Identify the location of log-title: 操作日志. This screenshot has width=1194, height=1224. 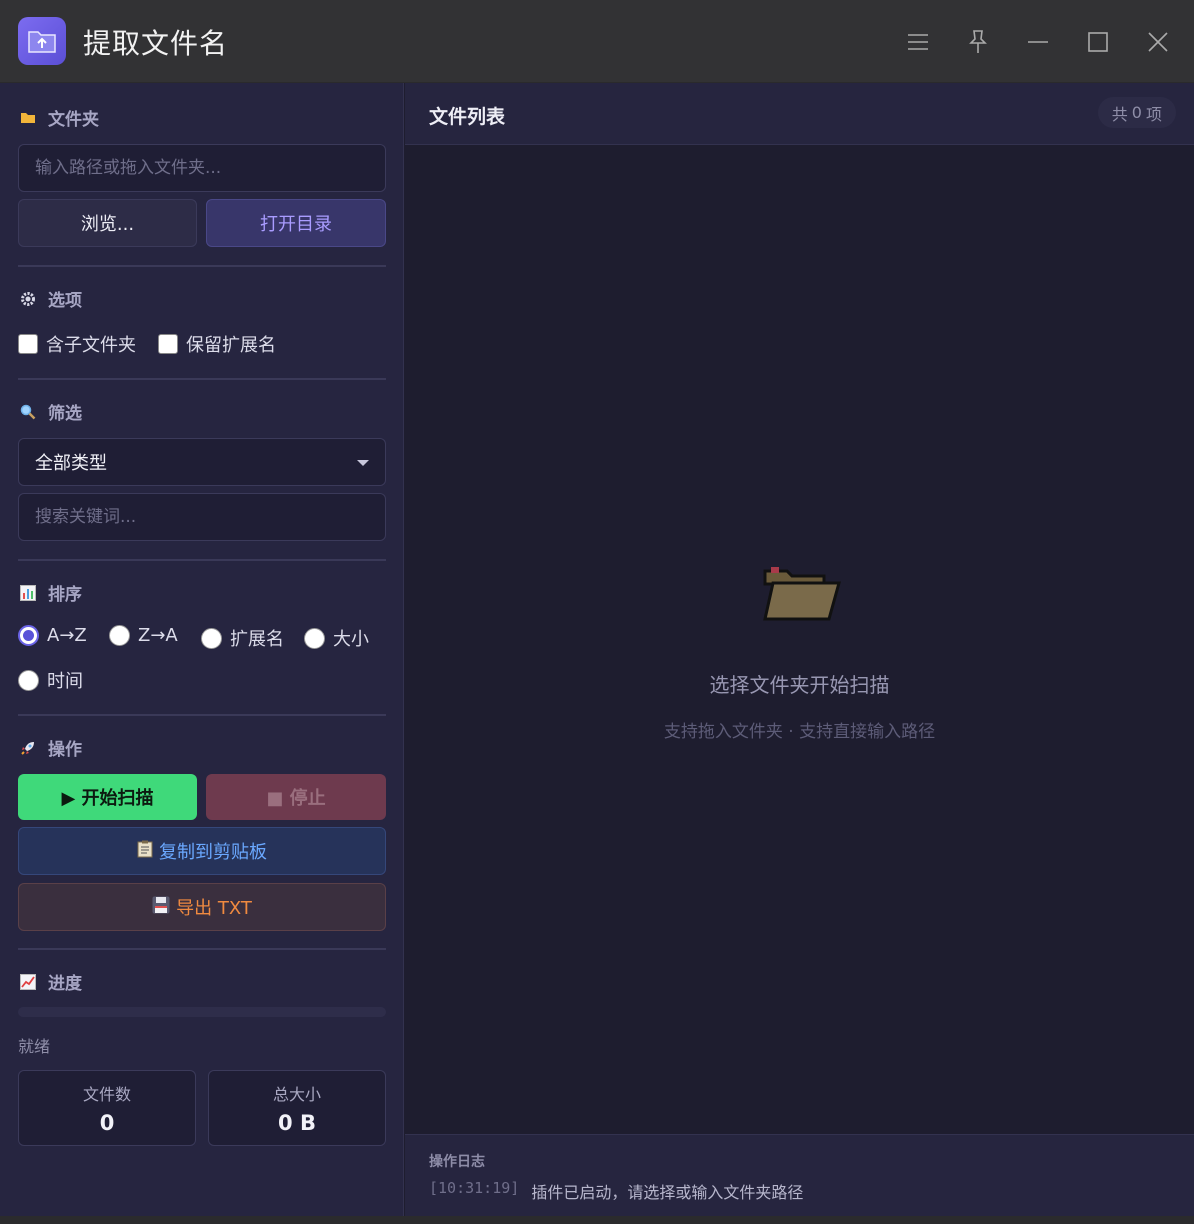
(457, 1162).